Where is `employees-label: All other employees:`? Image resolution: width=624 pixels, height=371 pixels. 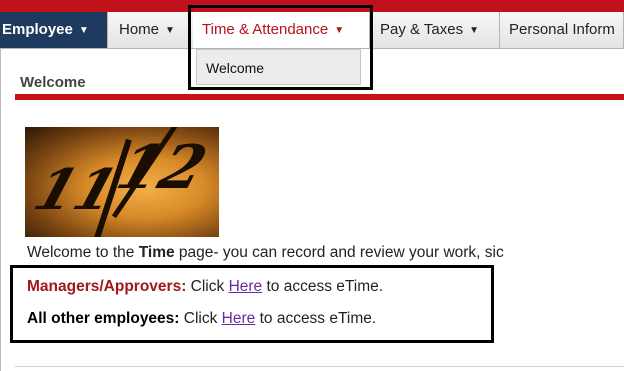
employees-label: All other employees: is located at coordinates (103, 318).